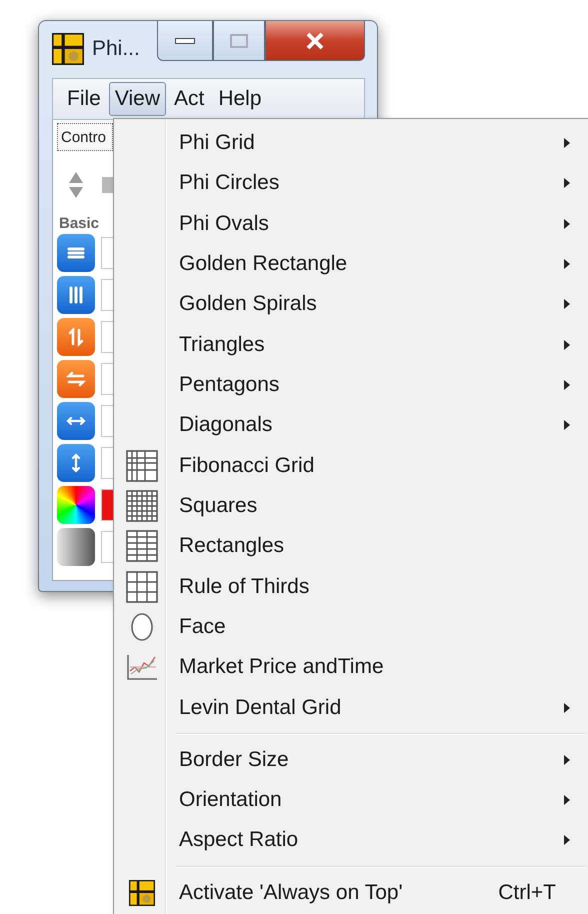 The image size is (588, 914). I want to click on line-chart-icon, so click(142, 667).